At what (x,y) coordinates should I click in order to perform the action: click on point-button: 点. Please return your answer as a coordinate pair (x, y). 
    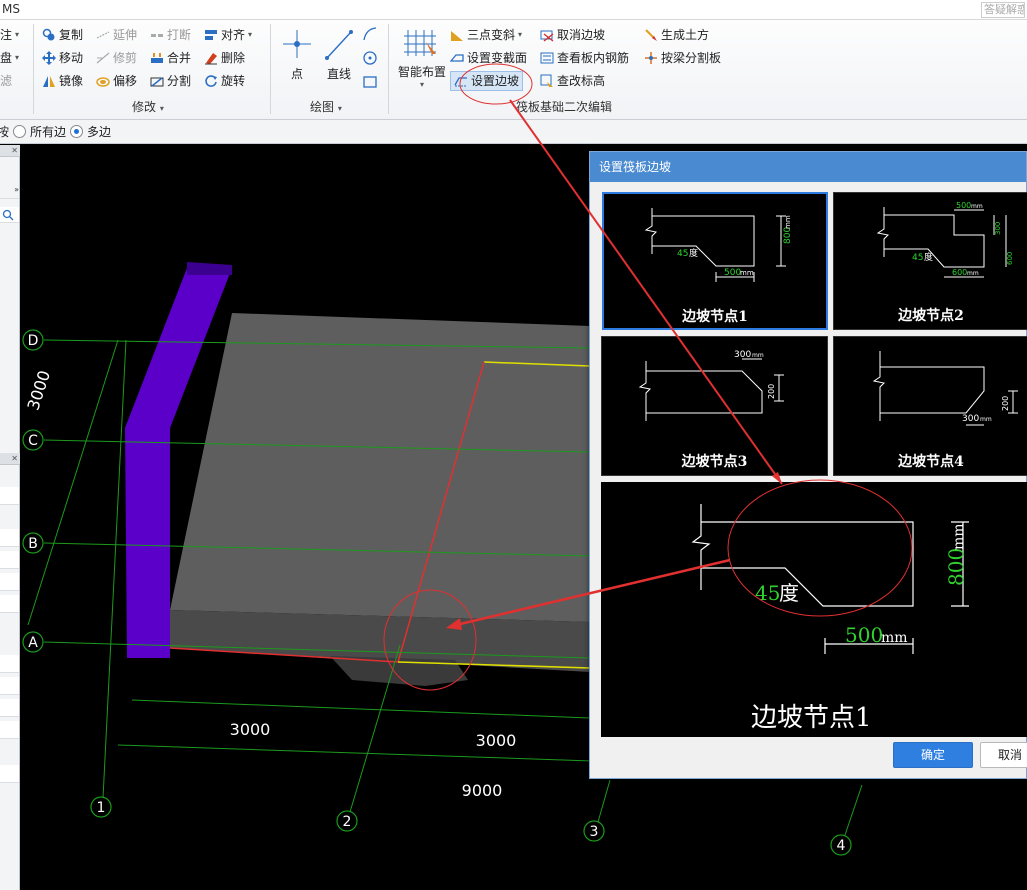
    Looking at the image, I should click on (297, 56).